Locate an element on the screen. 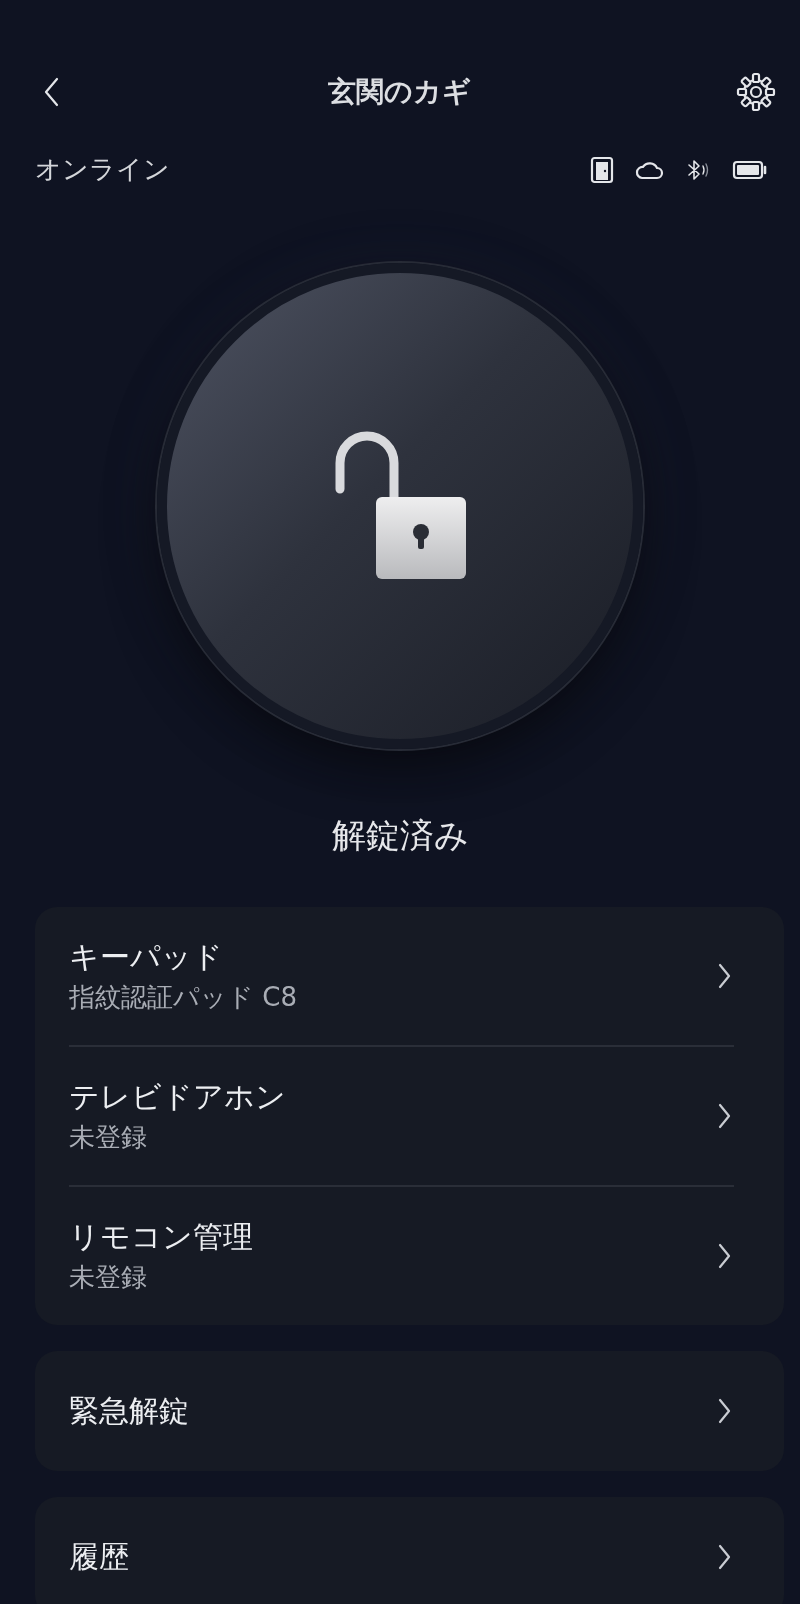 This screenshot has height=1604, width=800. menu-item: テレビドアホン 未登録 is located at coordinates (401, 1116).